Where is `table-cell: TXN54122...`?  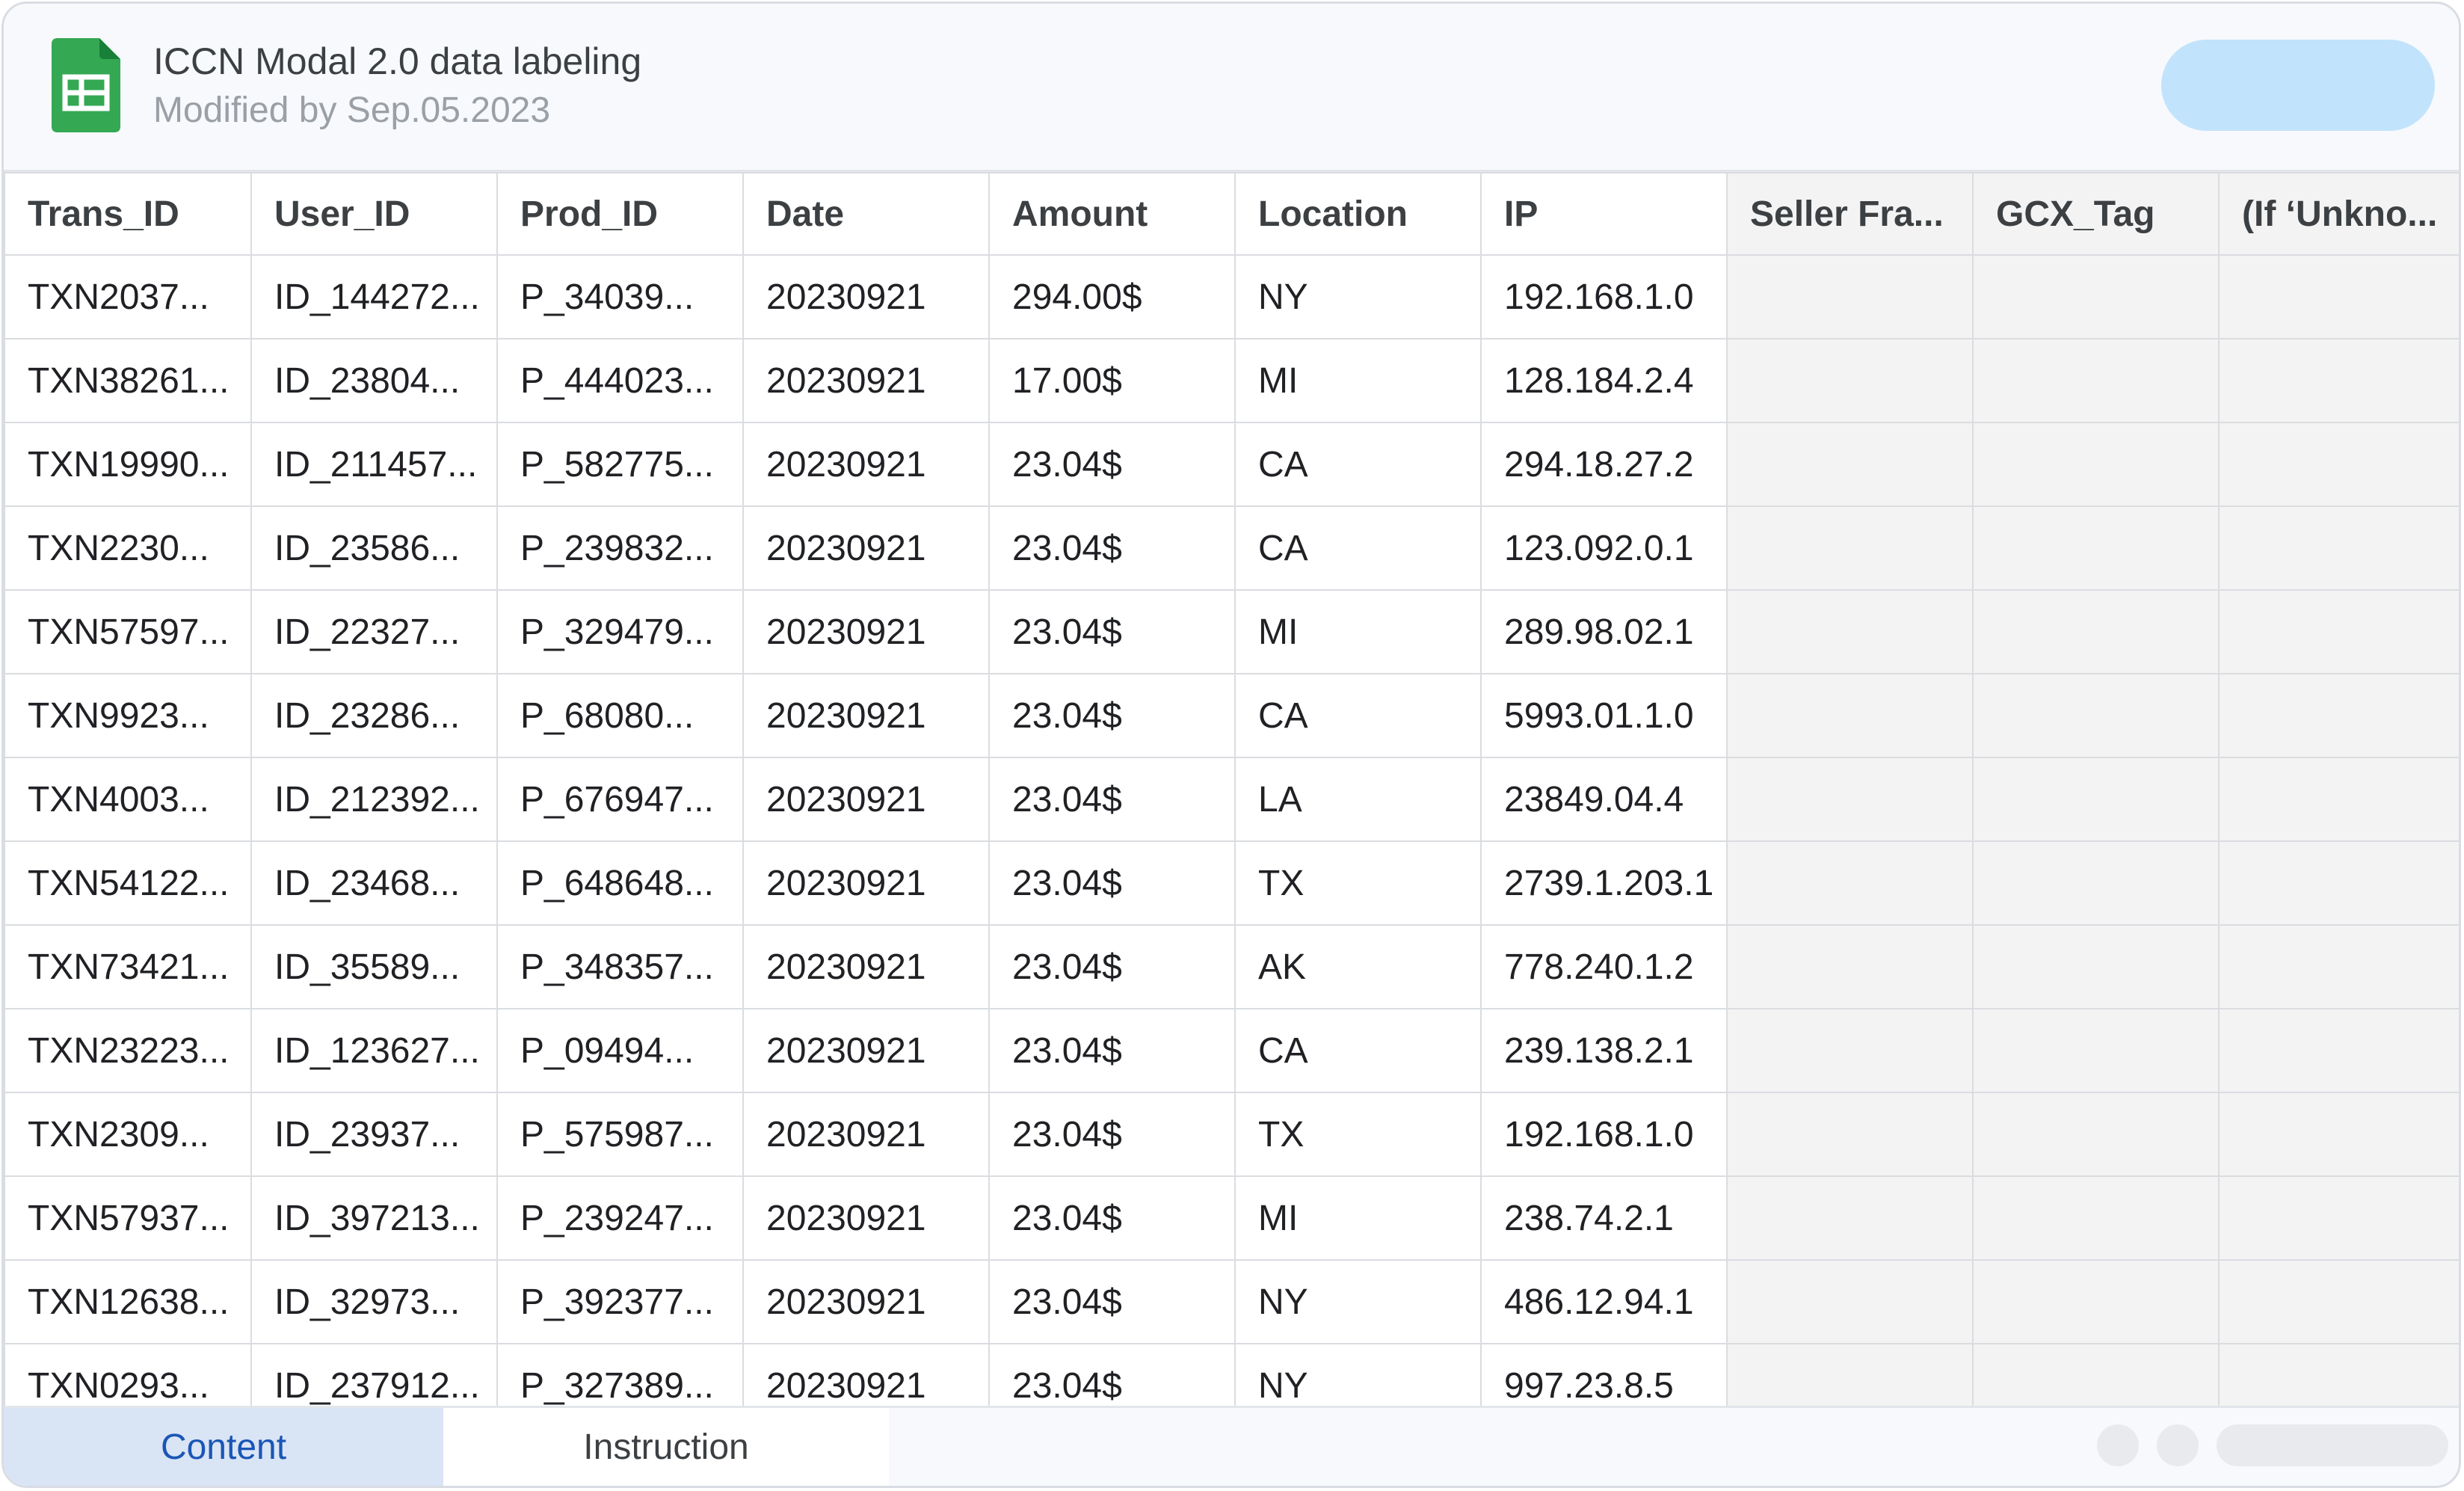
table-cell: TXN54122... is located at coordinates (128, 883).